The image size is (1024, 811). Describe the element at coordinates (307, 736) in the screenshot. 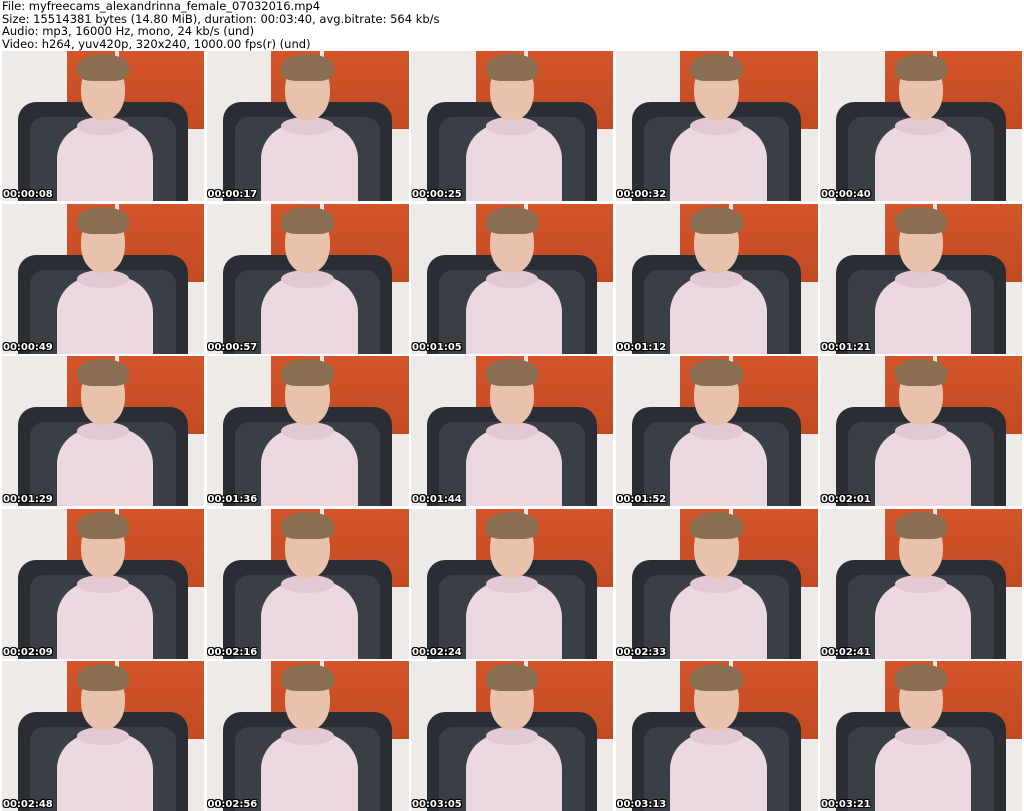

I see `video-thumbnail: 00:02:56` at that location.